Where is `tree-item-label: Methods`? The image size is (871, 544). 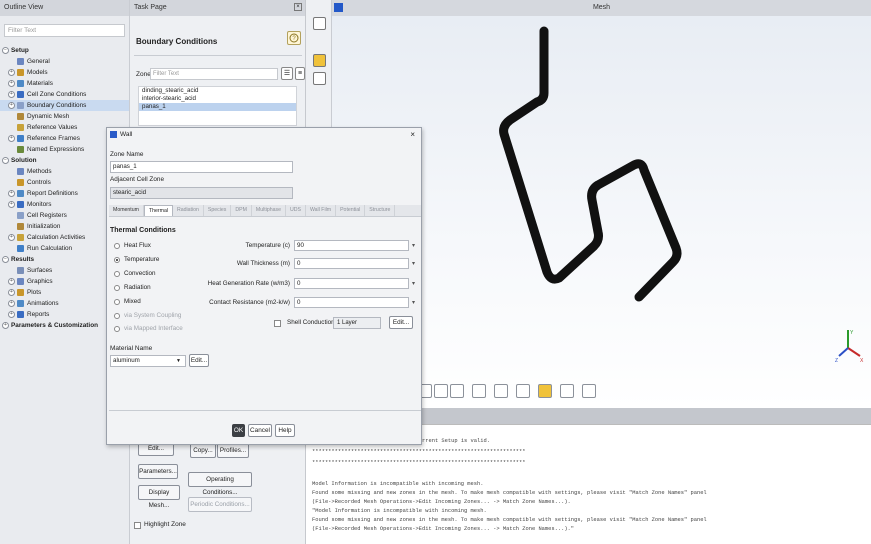
tree-item-label: Methods is located at coordinates (39, 171).